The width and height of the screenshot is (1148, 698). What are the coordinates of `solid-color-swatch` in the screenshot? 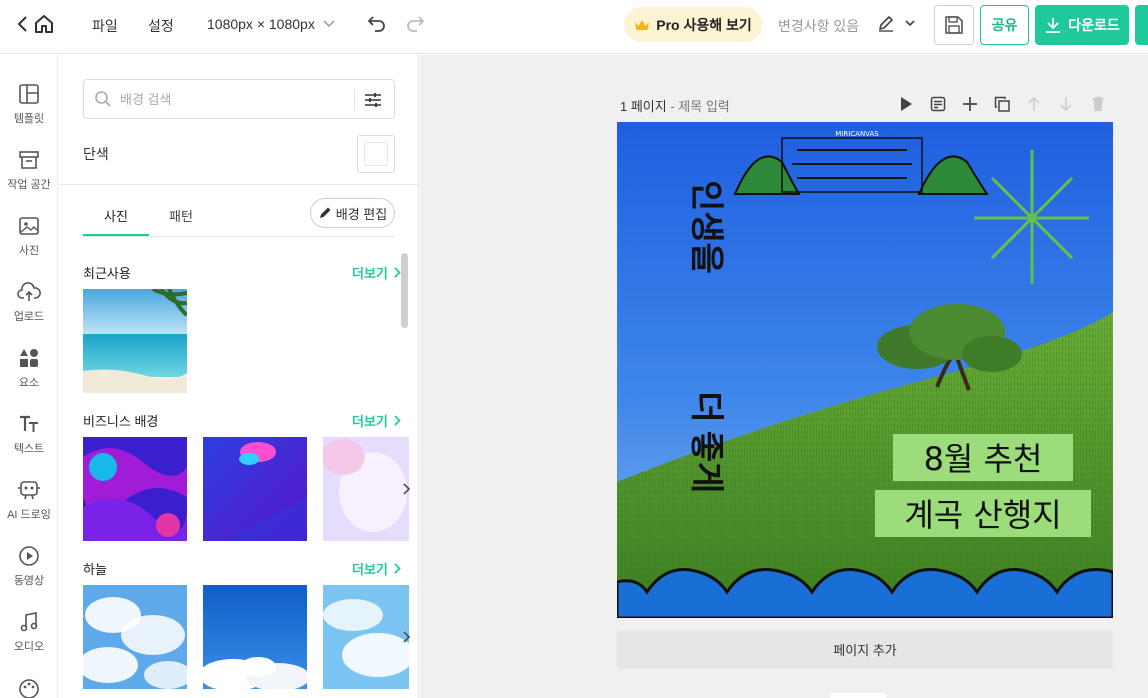 It's located at (376, 154).